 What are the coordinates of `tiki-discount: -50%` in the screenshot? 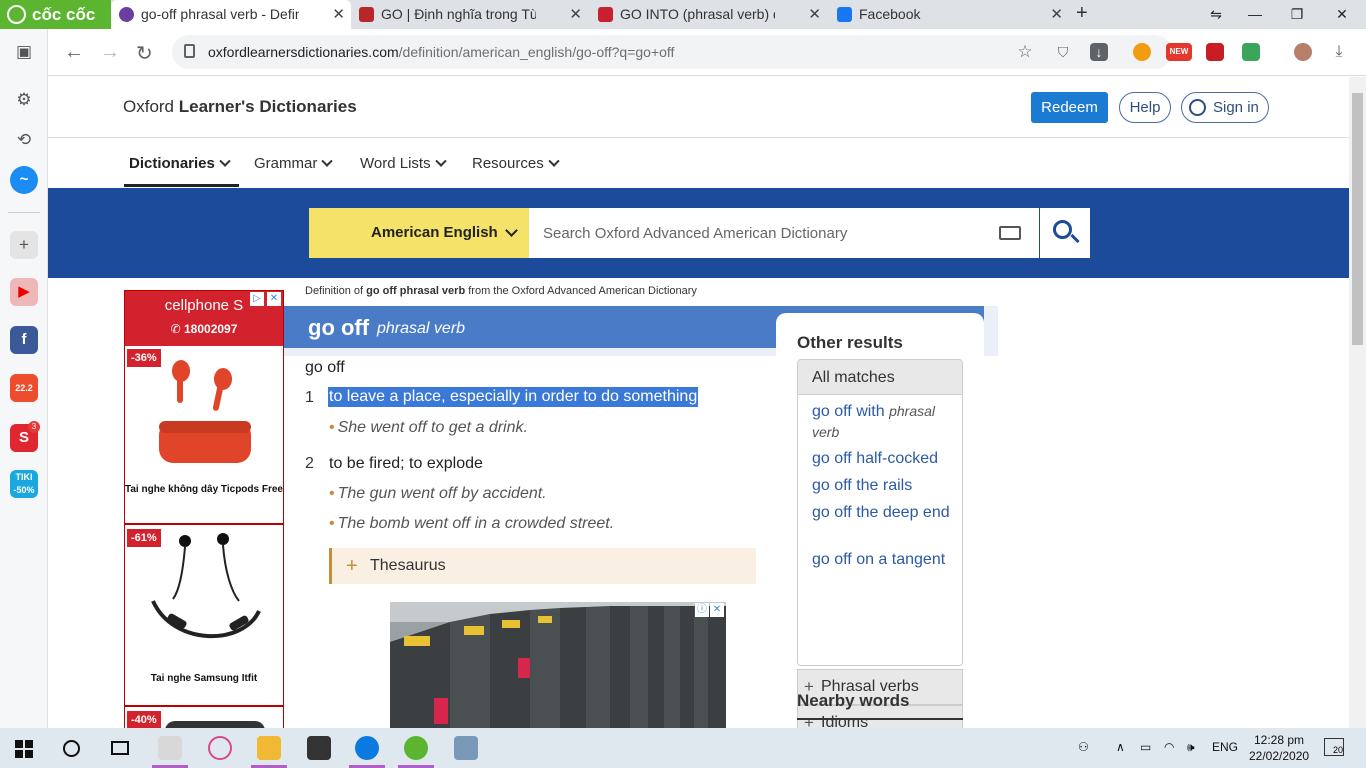 It's located at (24, 490).